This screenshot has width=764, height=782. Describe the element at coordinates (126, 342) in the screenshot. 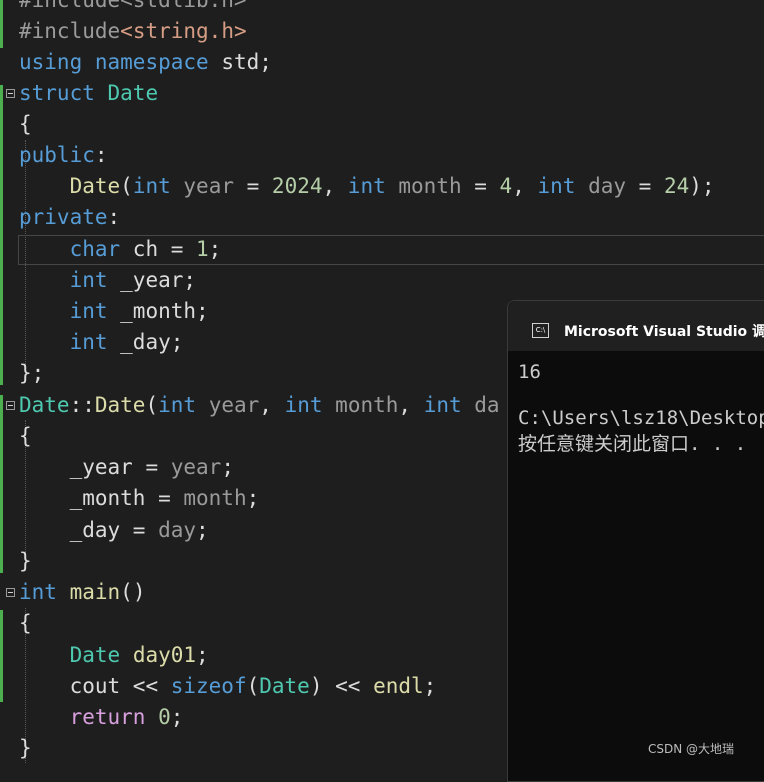

I see `code-line: int _day;` at that location.